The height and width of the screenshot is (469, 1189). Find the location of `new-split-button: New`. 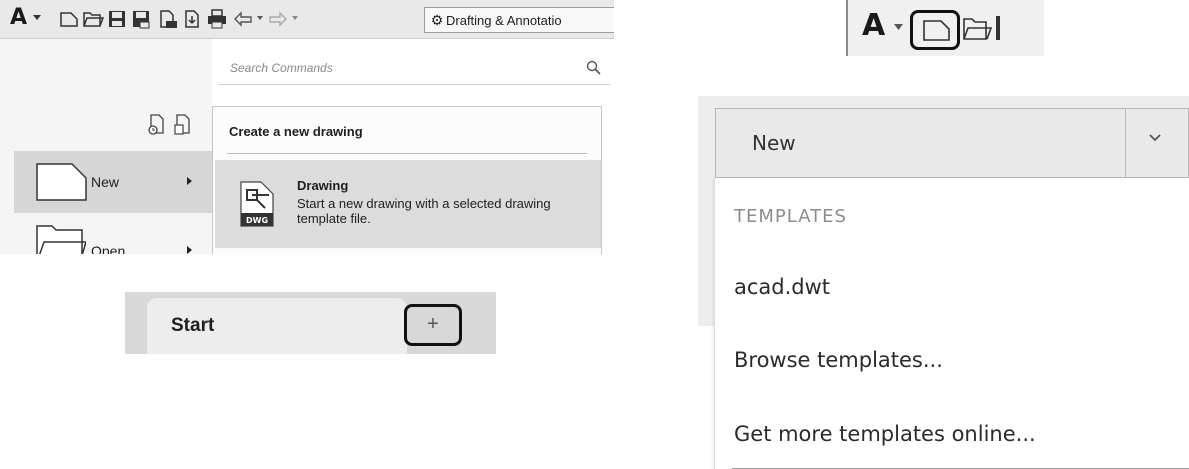

new-split-button: New is located at coordinates (952, 143).